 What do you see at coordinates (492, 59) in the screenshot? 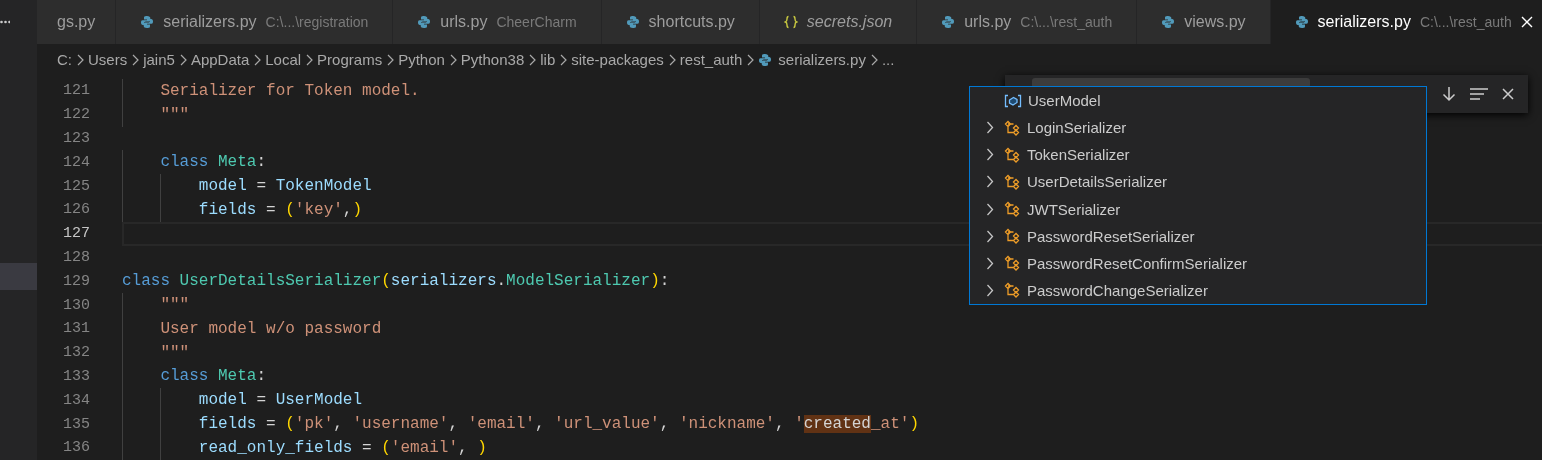
I see `breadcrumb-item: Python38` at bounding box center [492, 59].